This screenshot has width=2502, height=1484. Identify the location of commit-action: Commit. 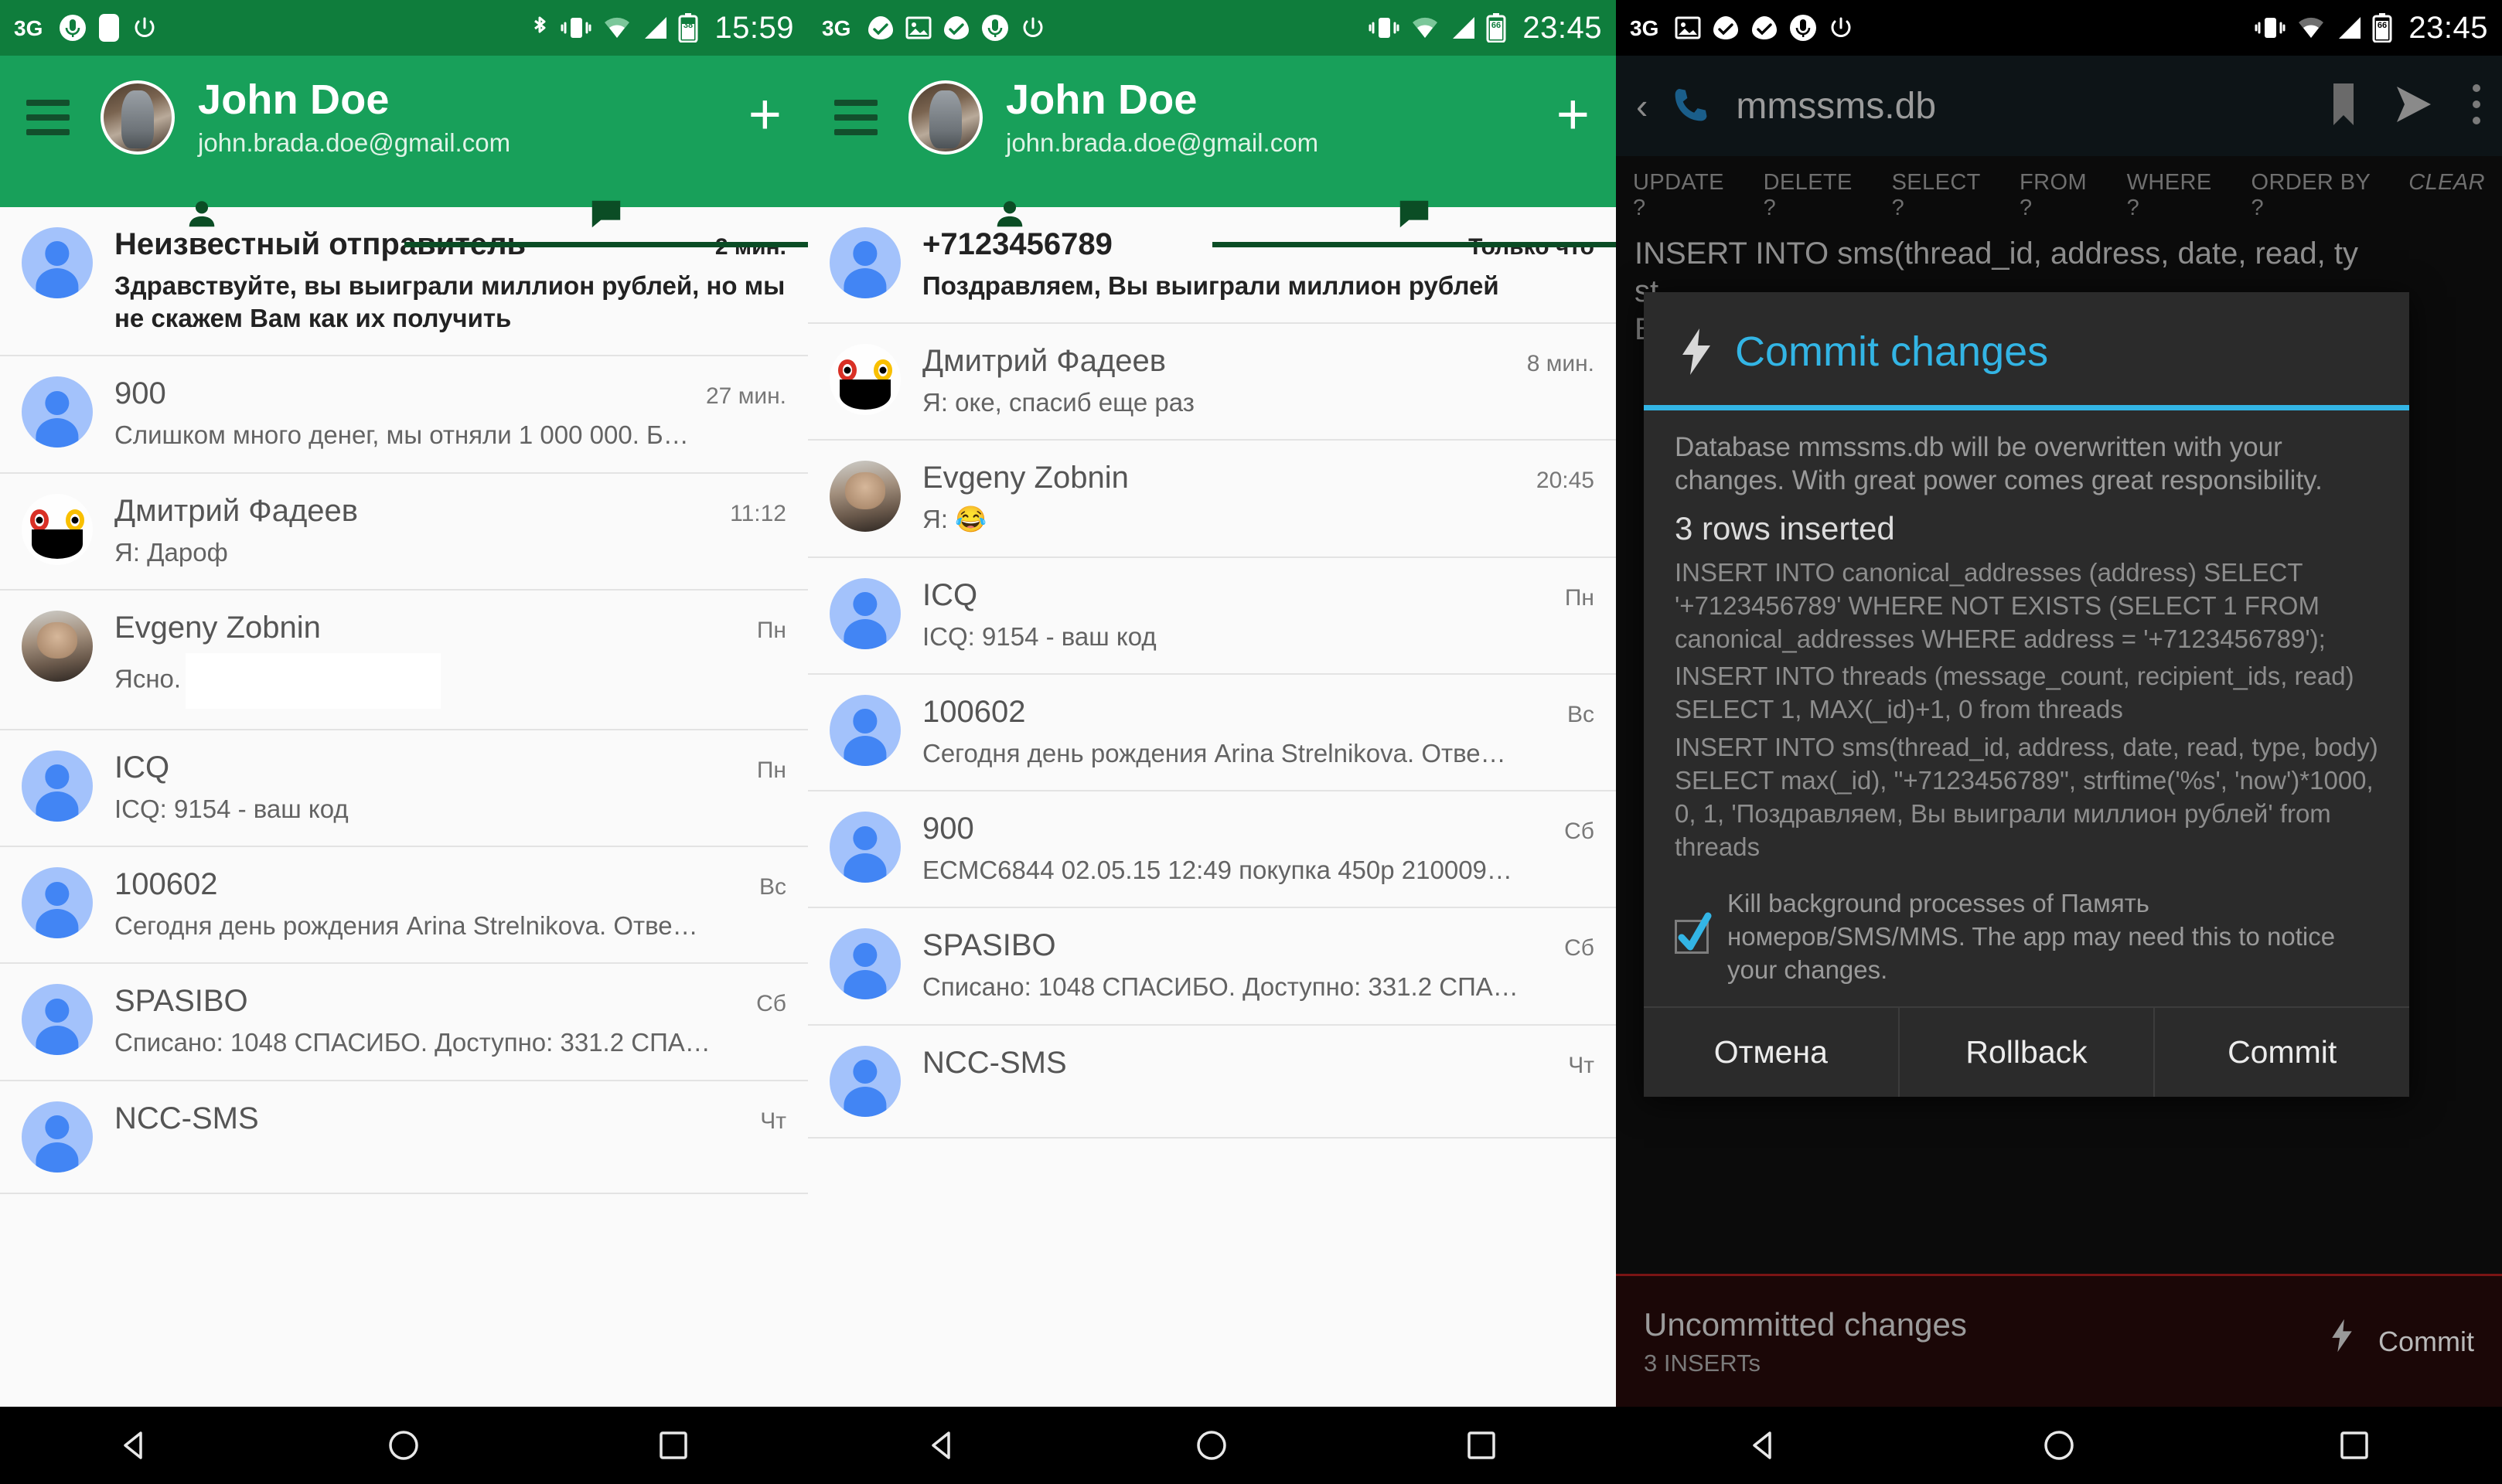
(2401, 1342).